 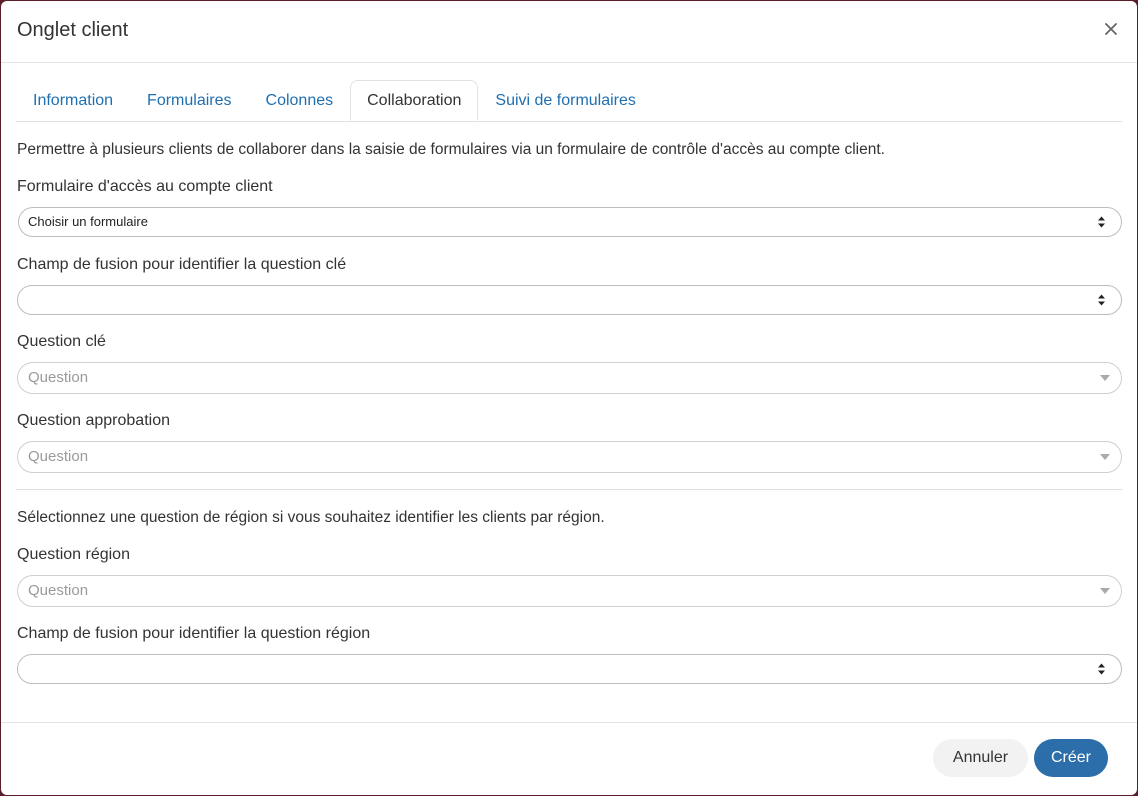 What do you see at coordinates (569, 378) in the screenshot?
I see `key-question-select: Question` at bounding box center [569, 378].